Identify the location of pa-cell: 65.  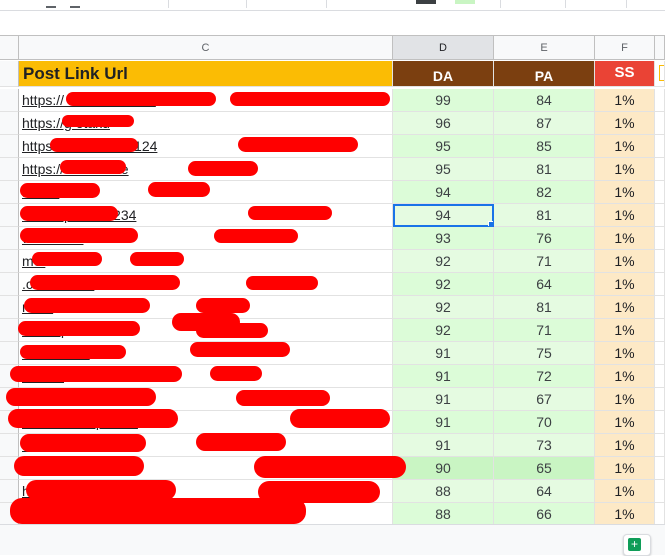
(544, 468).